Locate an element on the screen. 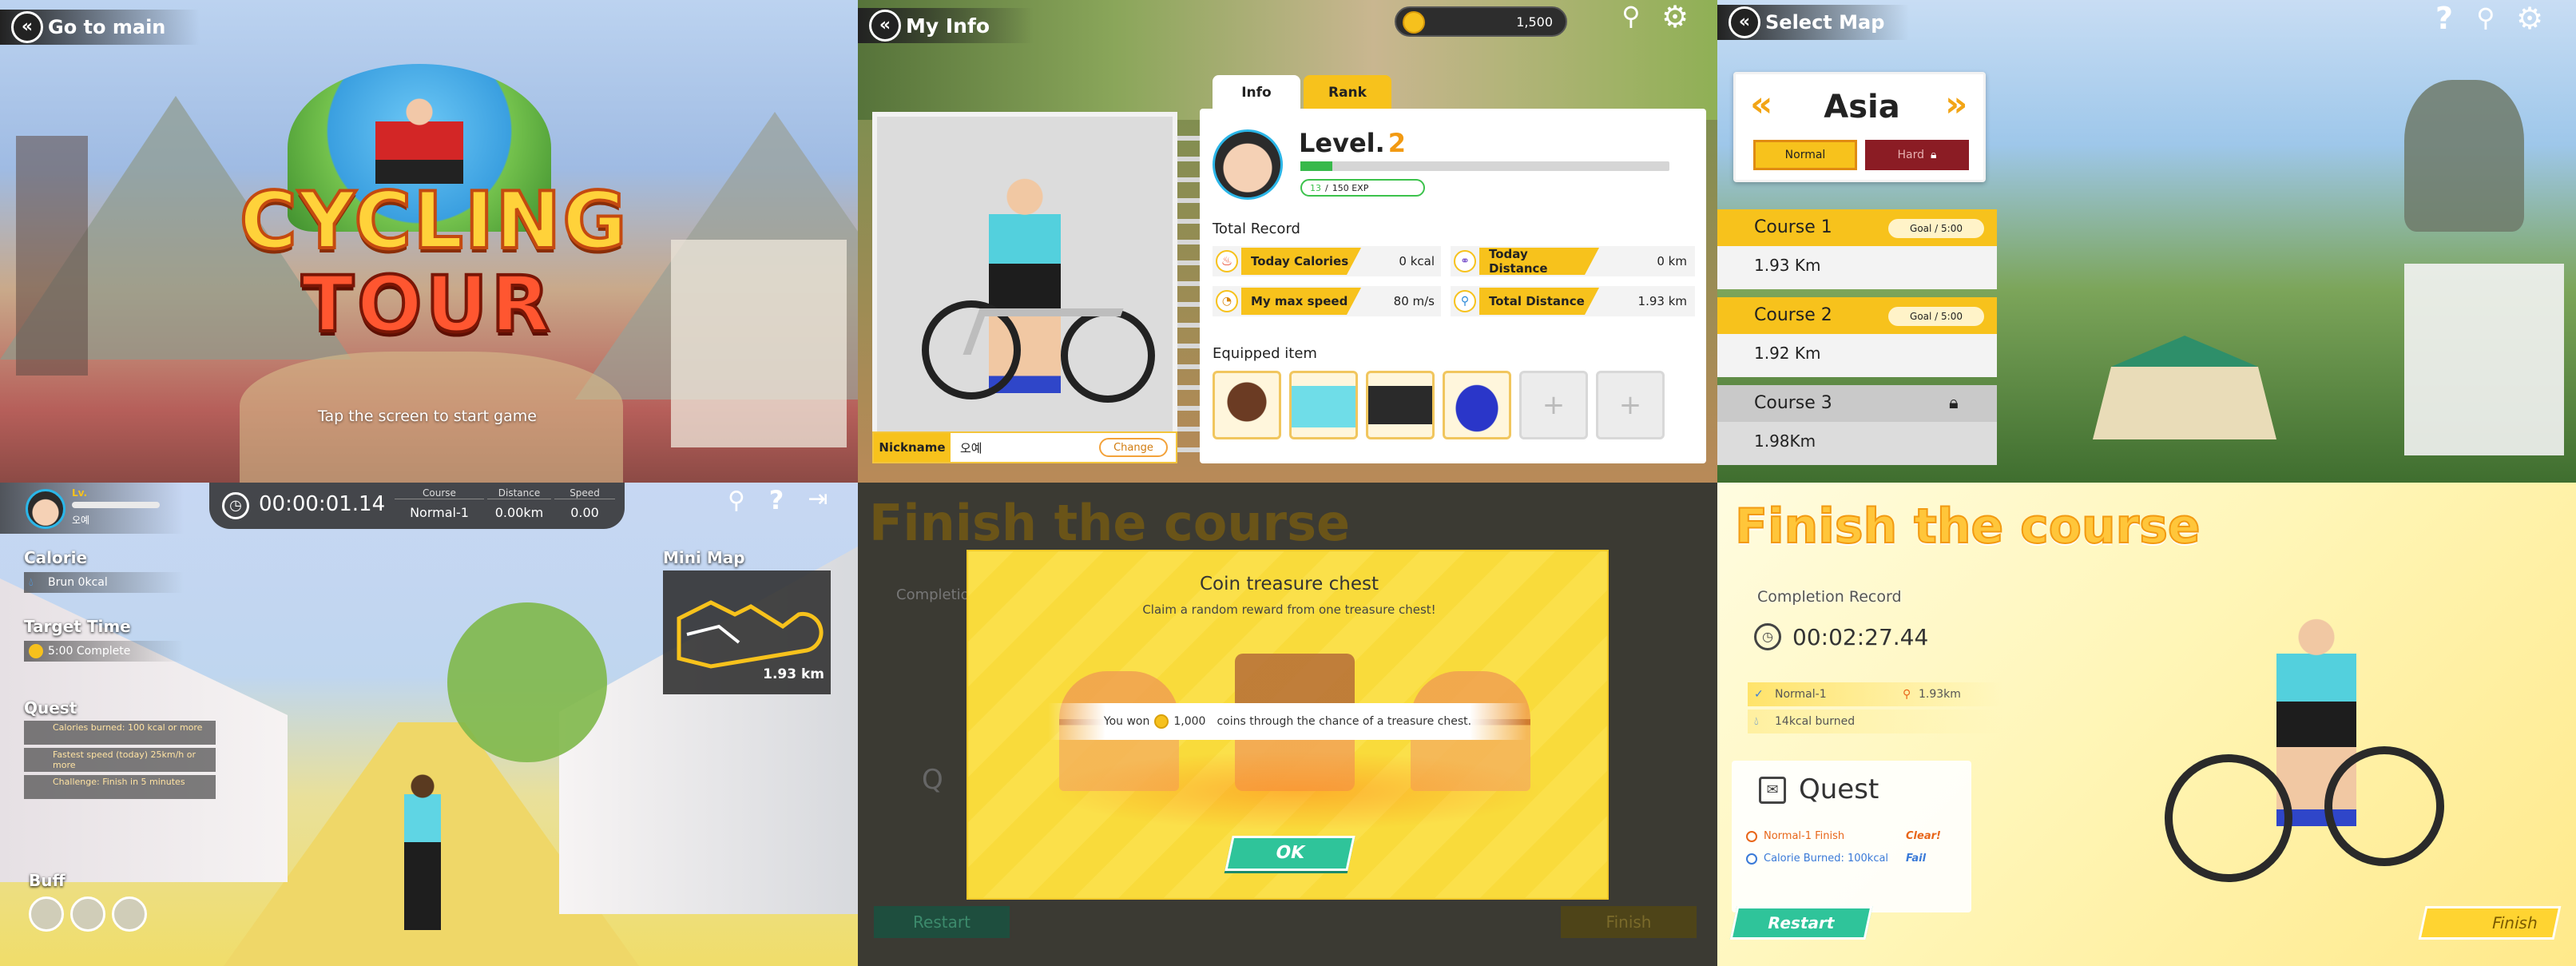 This screenshot has height=966, width=2576. completion-record-label: Completion Record is located at coordinates (1829, 597).